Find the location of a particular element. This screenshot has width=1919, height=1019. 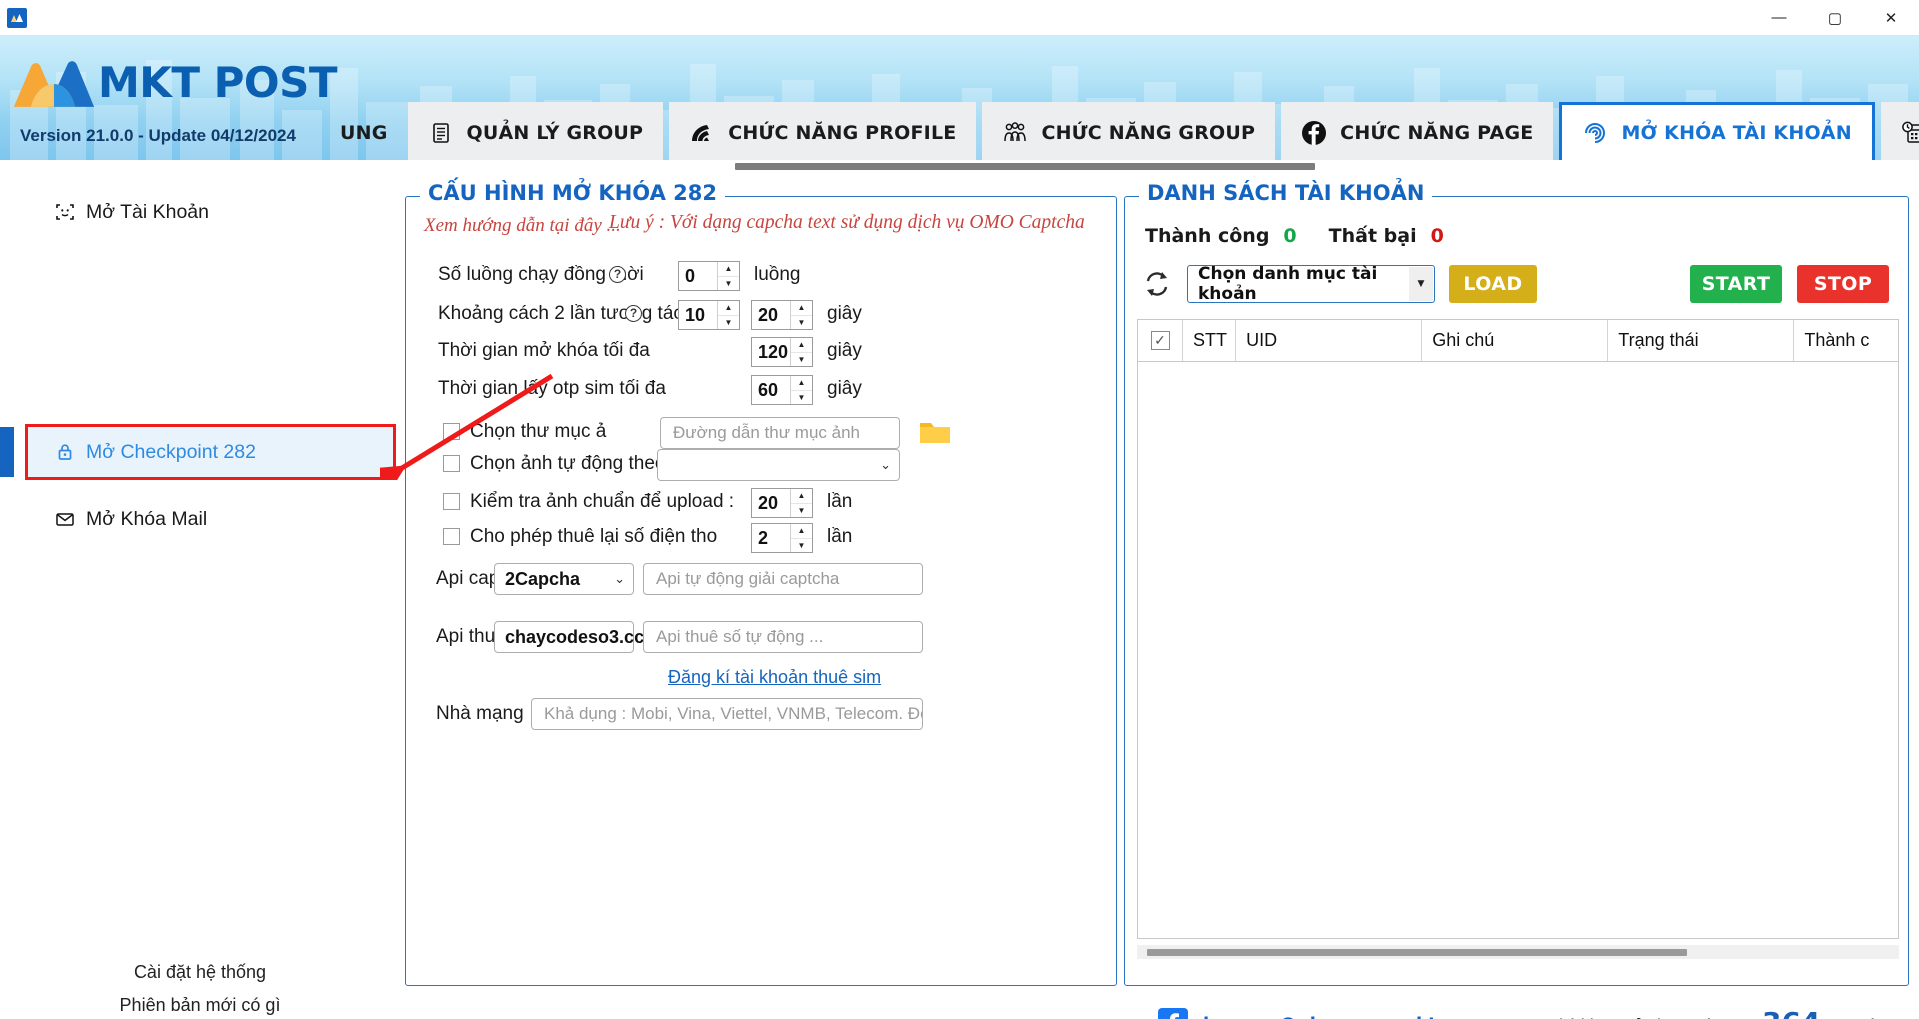

rent-again-input is located at coordinates (771, 538).